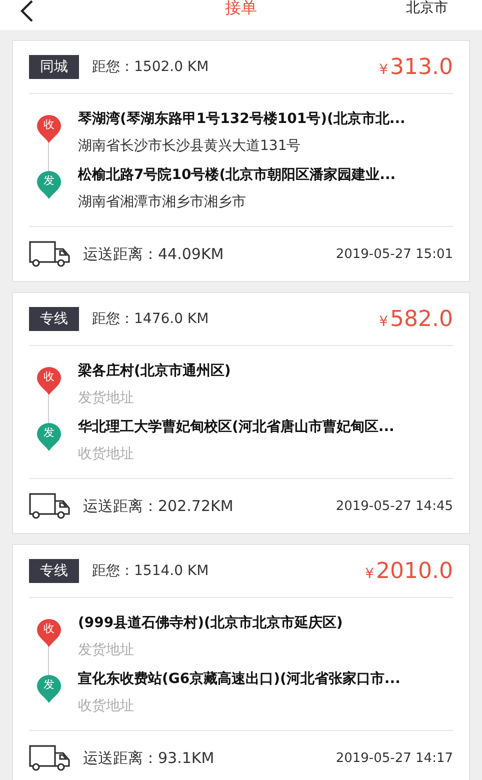 Image resolution: width=482 pixels, height=780 pixels. What do you see at coordinates (150, 571) in the screenshot?
I see `distance-text: 距您：1514.0 KM` at bounding box center [150, 571].